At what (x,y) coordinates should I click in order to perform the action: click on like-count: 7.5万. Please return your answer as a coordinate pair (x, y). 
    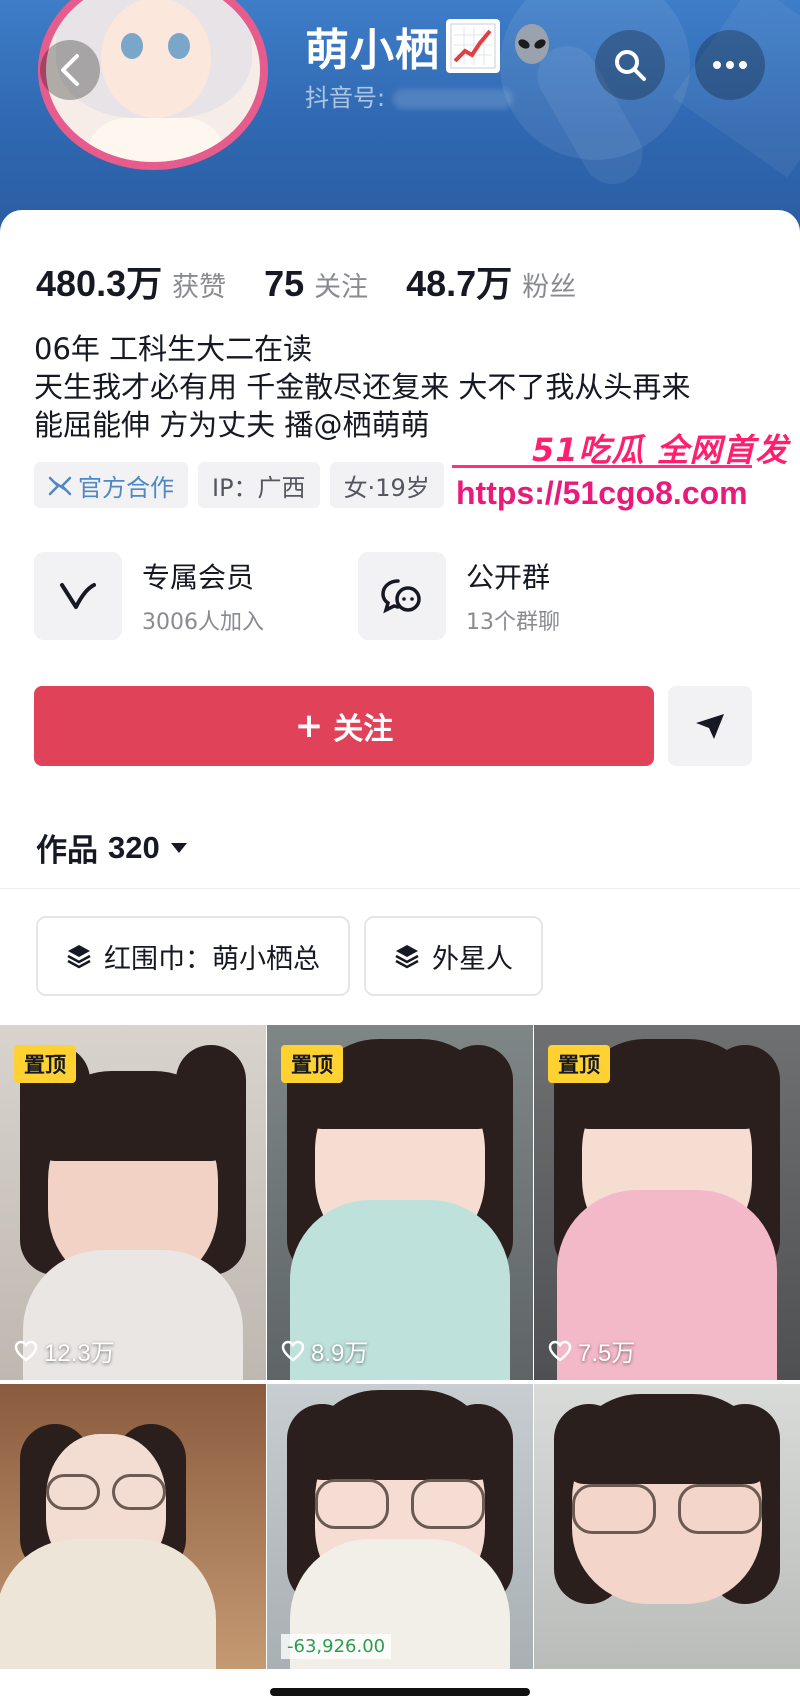
    Looking at the image, I should click on (591, 1350).